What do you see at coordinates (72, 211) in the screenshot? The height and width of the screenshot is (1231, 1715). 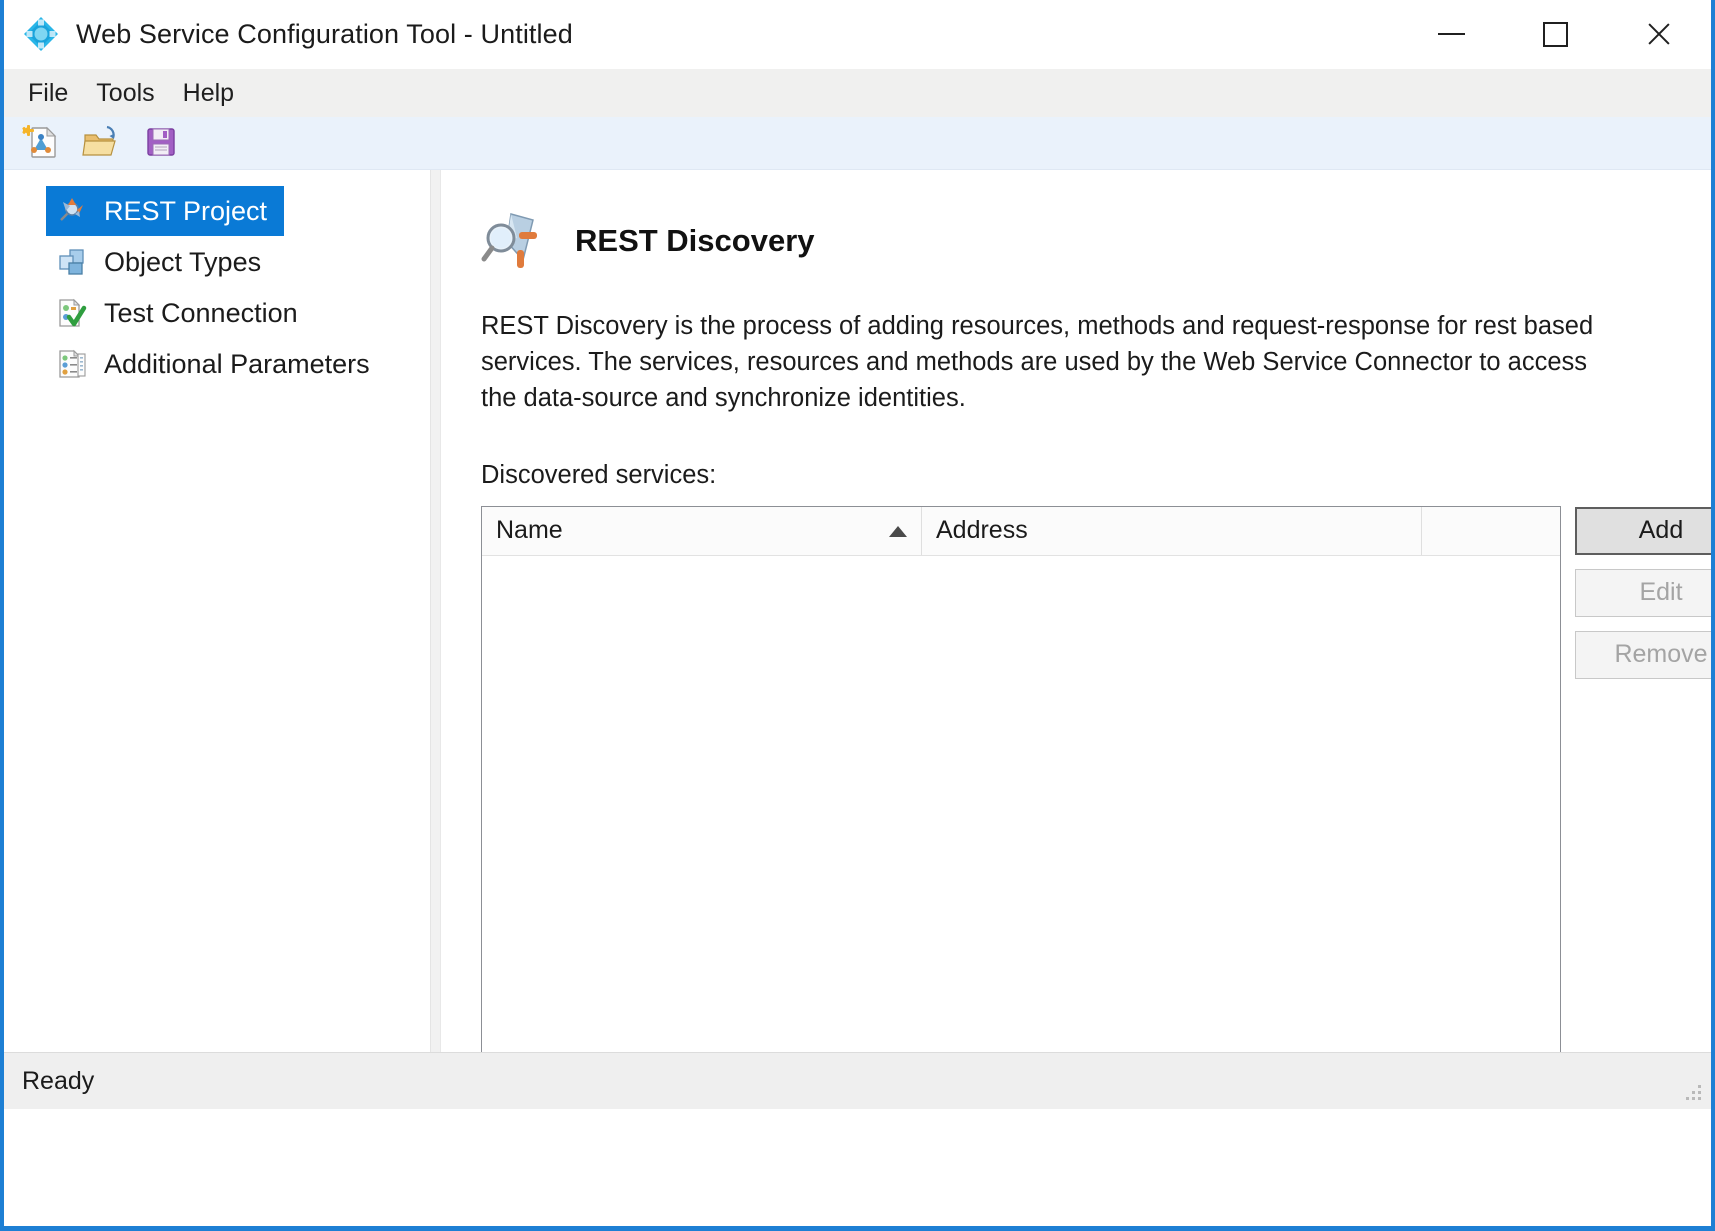 I see `rest-project-icon` at bounding box center [72, 211].